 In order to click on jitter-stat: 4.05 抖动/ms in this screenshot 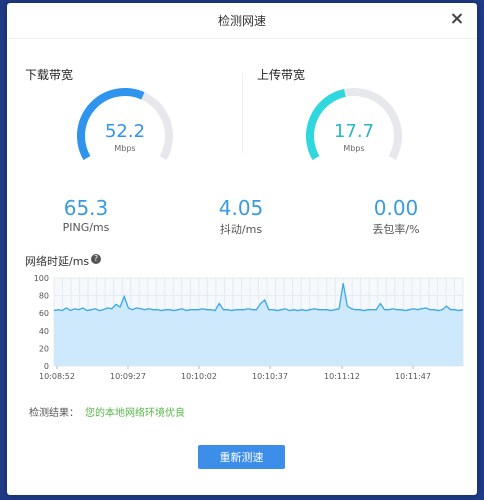, I will do `click(241, 216)`.